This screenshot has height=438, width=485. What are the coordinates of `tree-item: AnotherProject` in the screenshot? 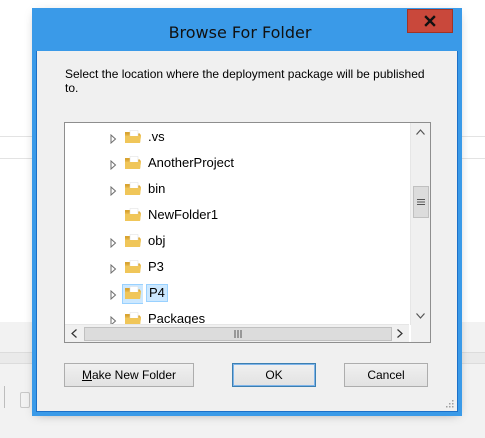 It's located at (237, 163).